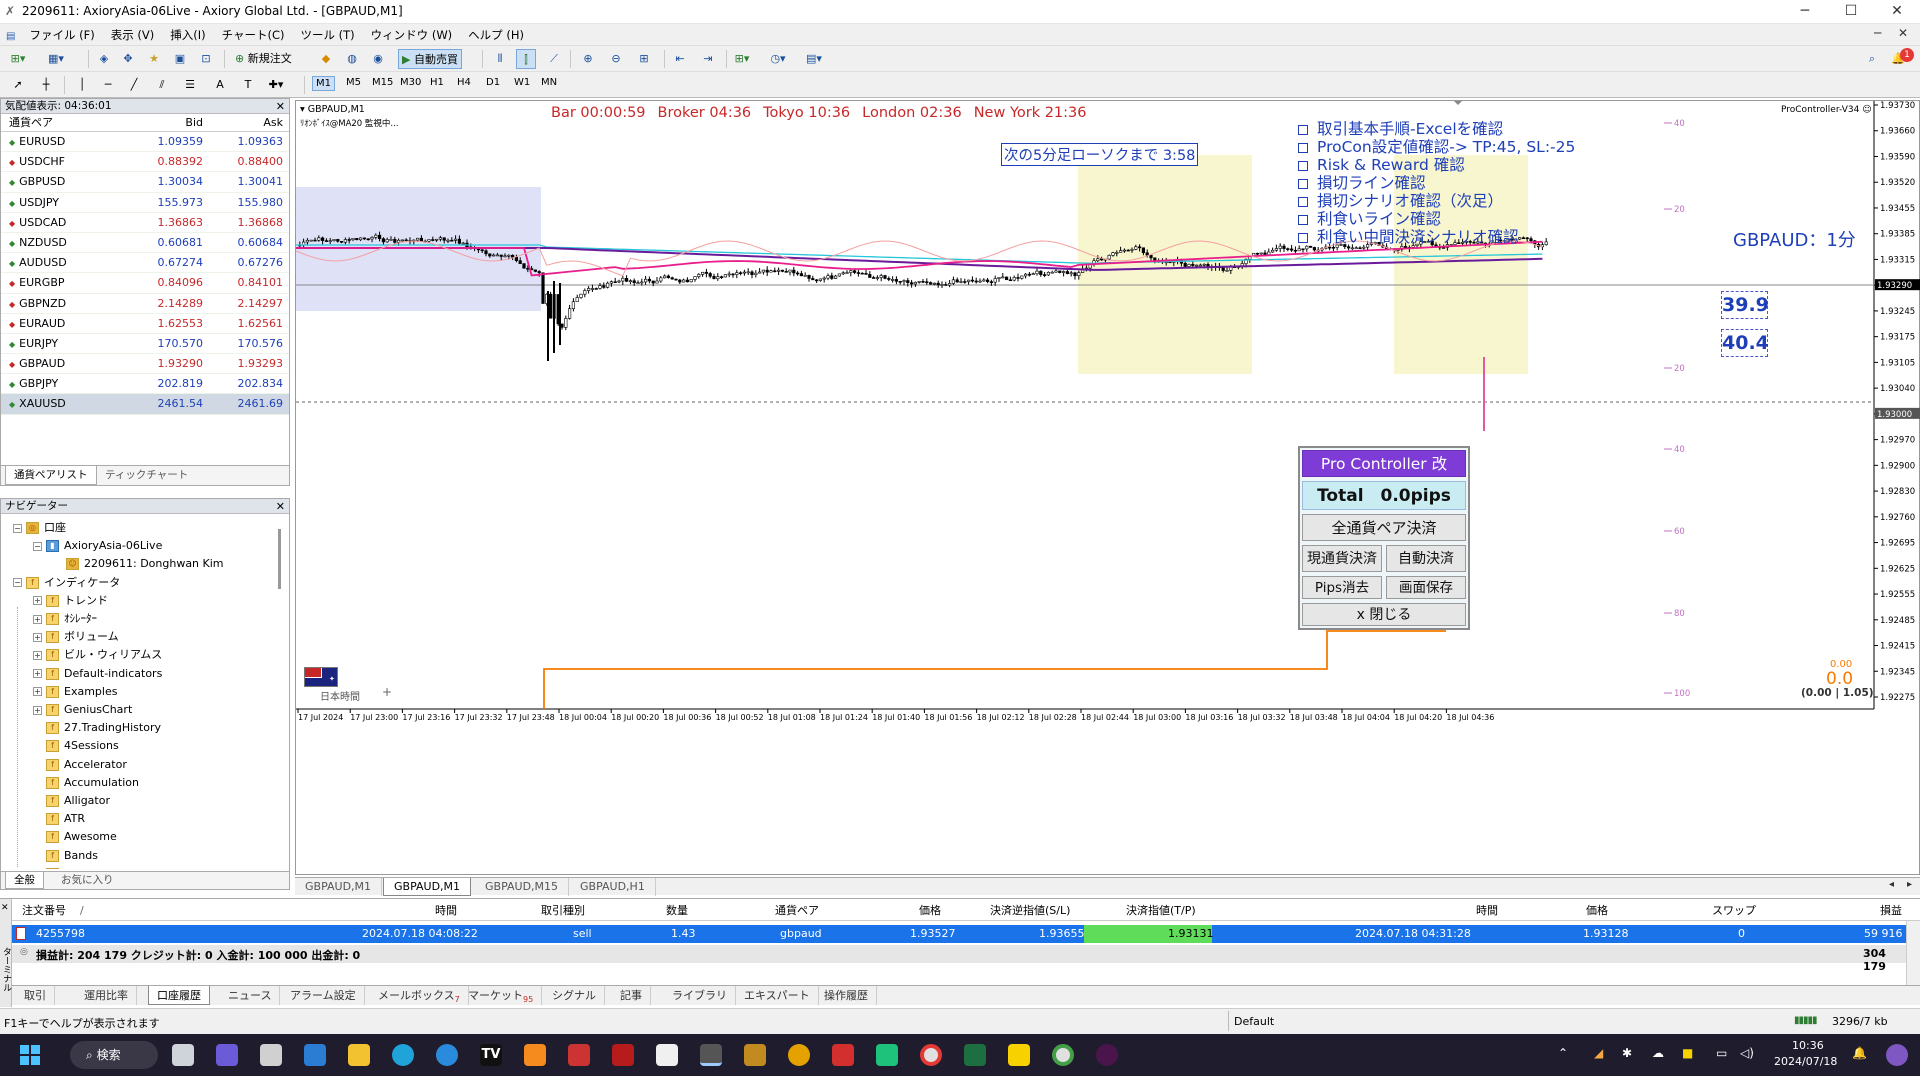 This screenshot has height=1076, width=1920. What do you see at coordinates (133, 35) in the screenshot?
I see `menu-view: 表示 (V)` at bounding box center [133, 35].